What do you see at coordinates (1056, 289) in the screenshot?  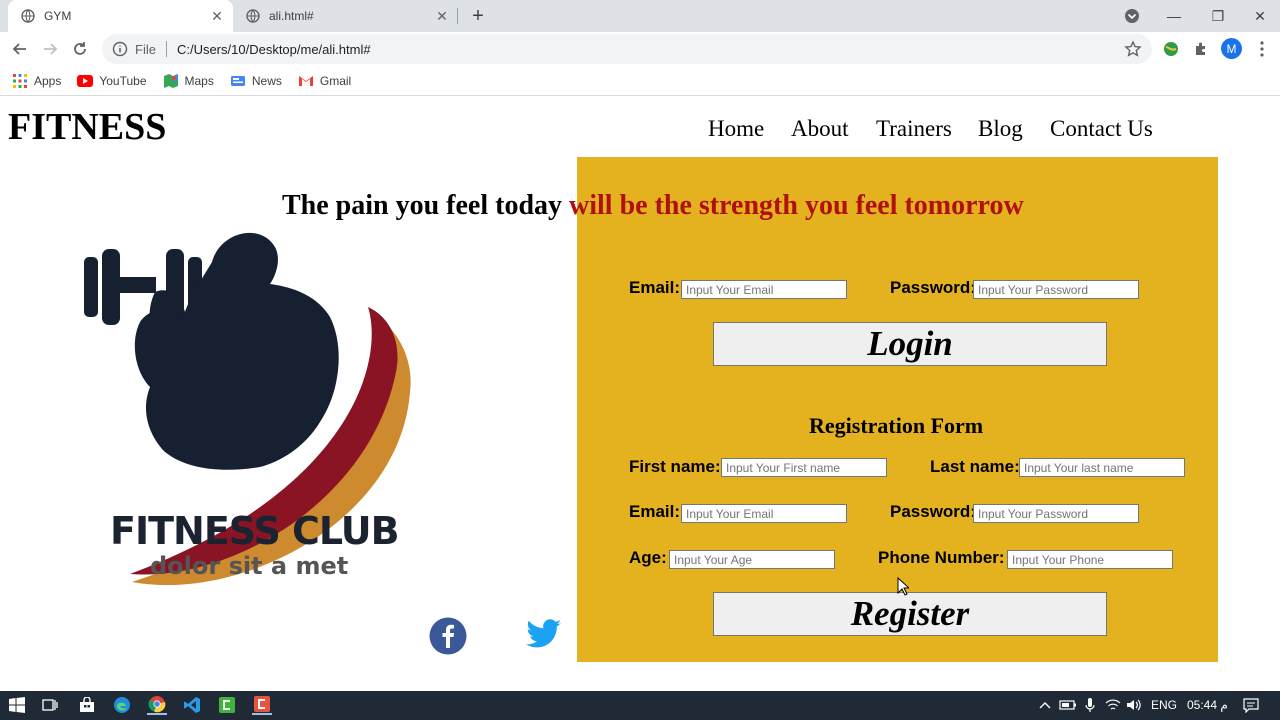 I see `login-password-input` at bounding box center [1056, 289].